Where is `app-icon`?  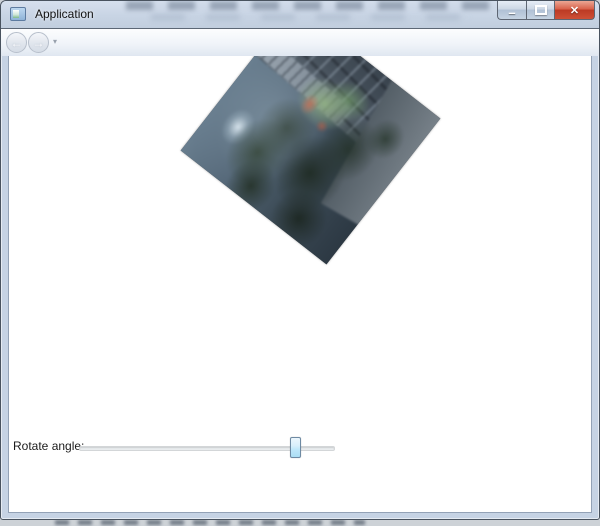 app-icon is located at coordinates (18, 14).